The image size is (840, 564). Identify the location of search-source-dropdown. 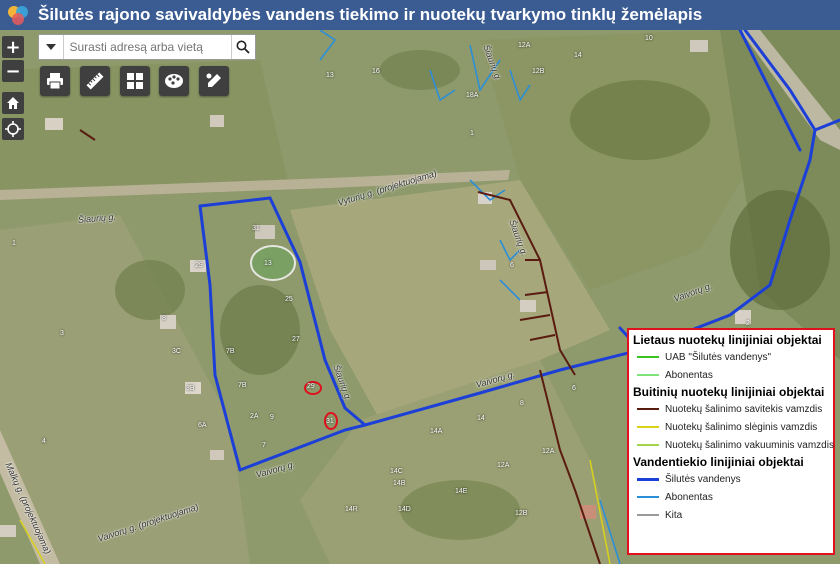
(51, 47).